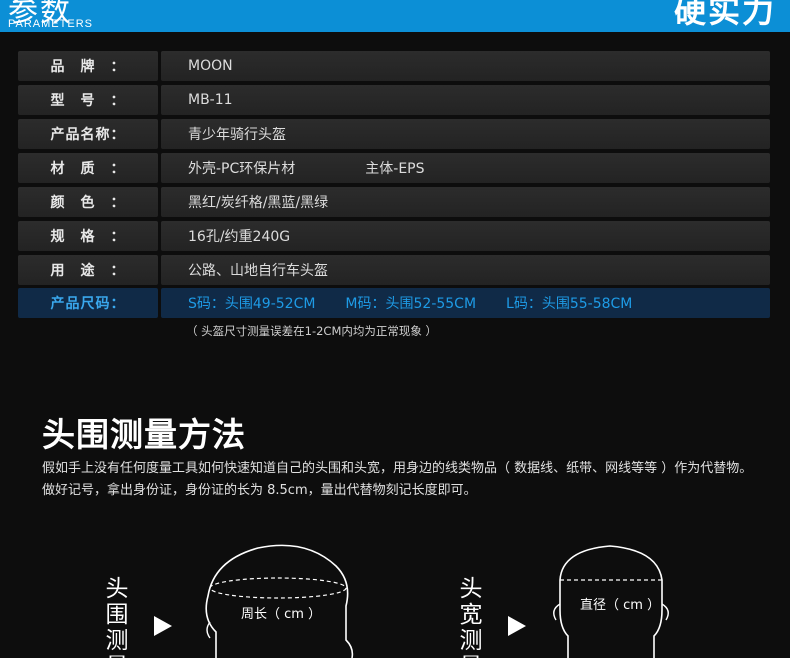 The width and height of the screenshot is (790, 658). Describe the element at coordinates (411, 304) in the screenshot. I see `size-m: M码：头围52-55CM` at that location.